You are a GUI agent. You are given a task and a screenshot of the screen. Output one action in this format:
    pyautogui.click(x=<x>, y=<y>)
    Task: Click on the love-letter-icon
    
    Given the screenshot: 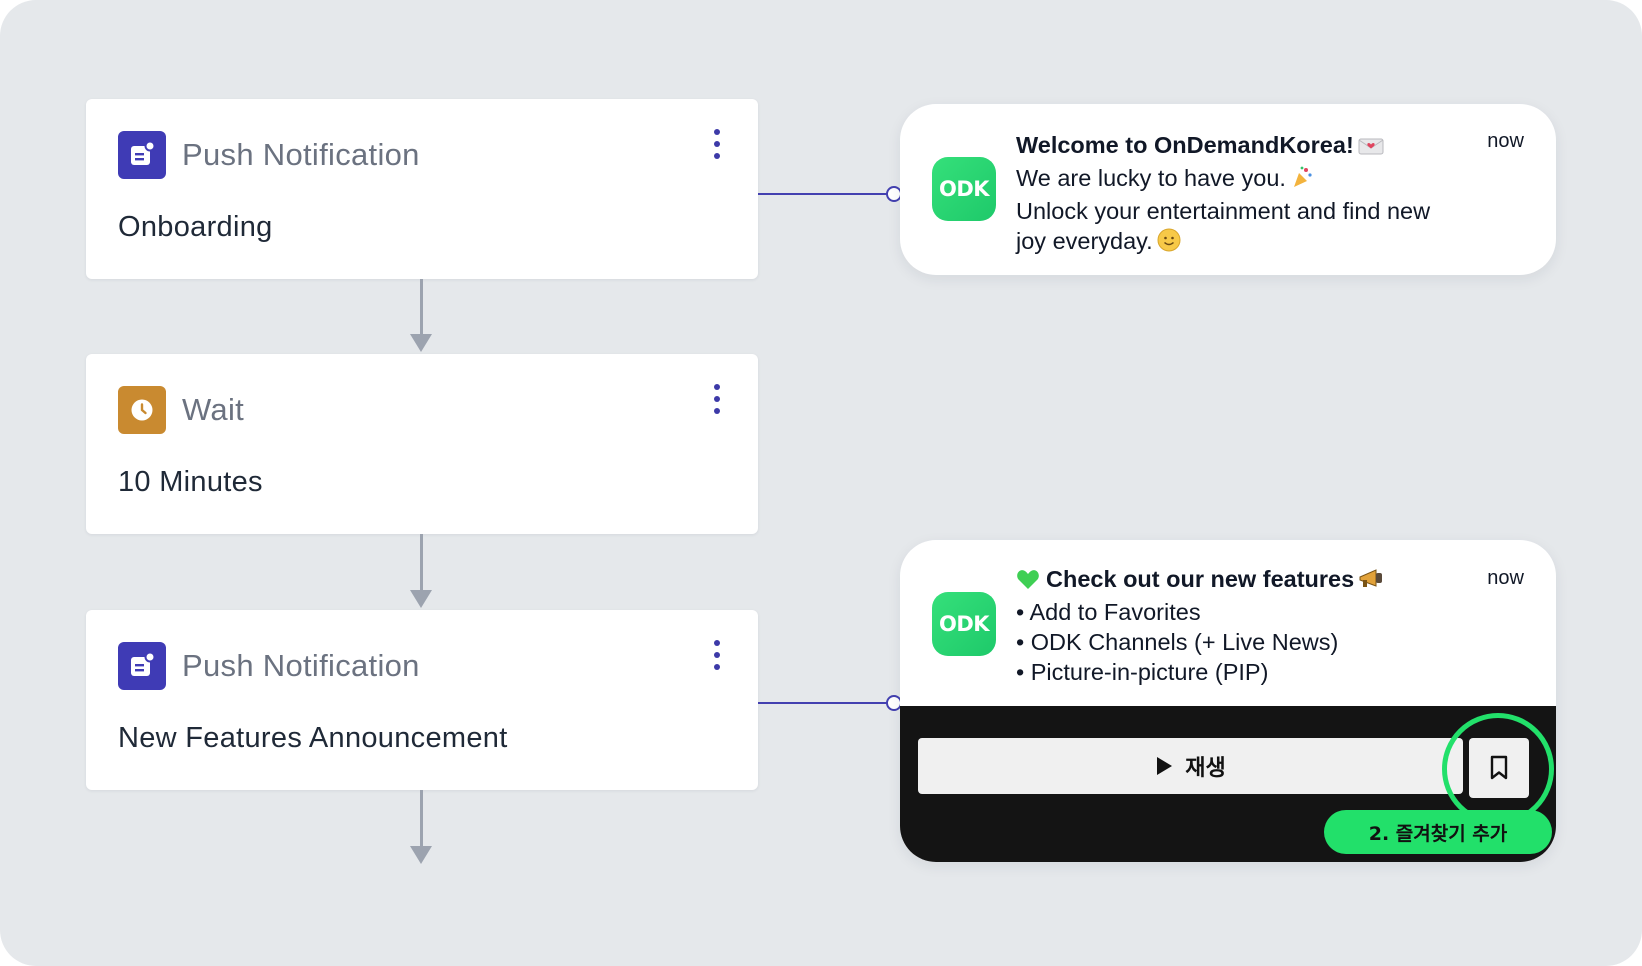 What is the action you would take?
    pyautogui.click(x=1371, y=148)
    